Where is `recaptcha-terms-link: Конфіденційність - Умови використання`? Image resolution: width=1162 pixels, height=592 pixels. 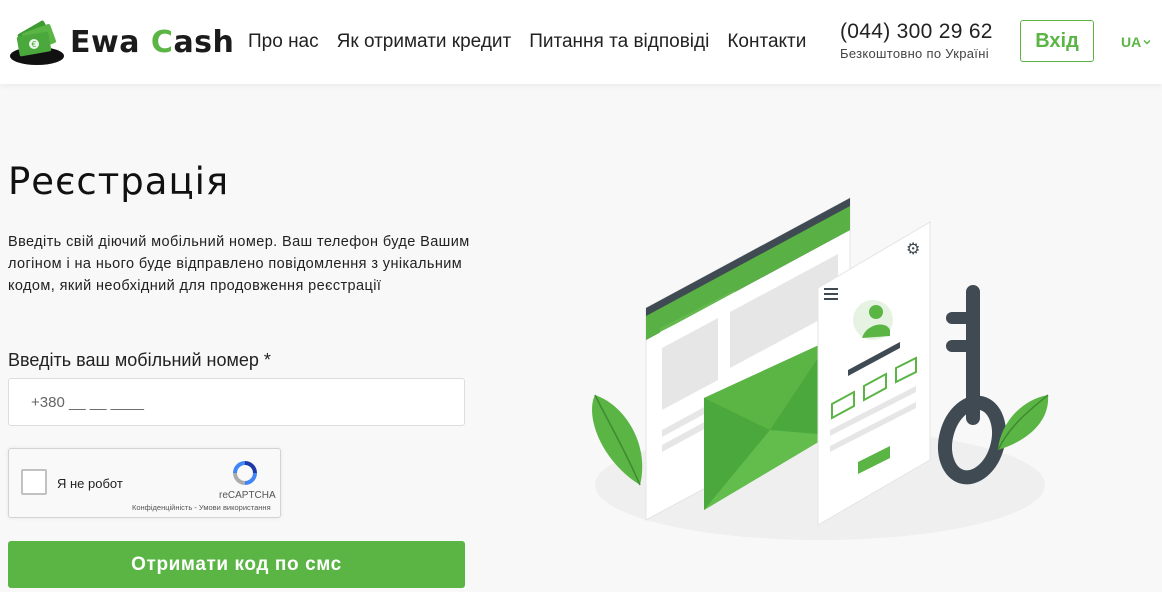
recaptcha-terms-link: Конфіденційність - Умови використання is located at coordinates (201, 507).